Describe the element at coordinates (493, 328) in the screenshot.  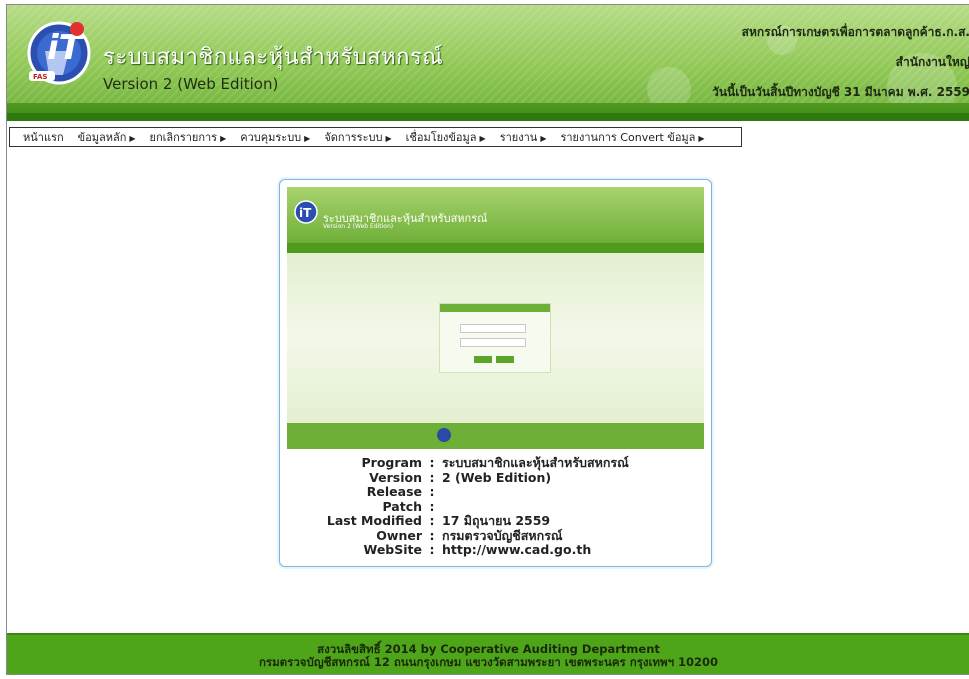
I see `preview-username-field` at that location.